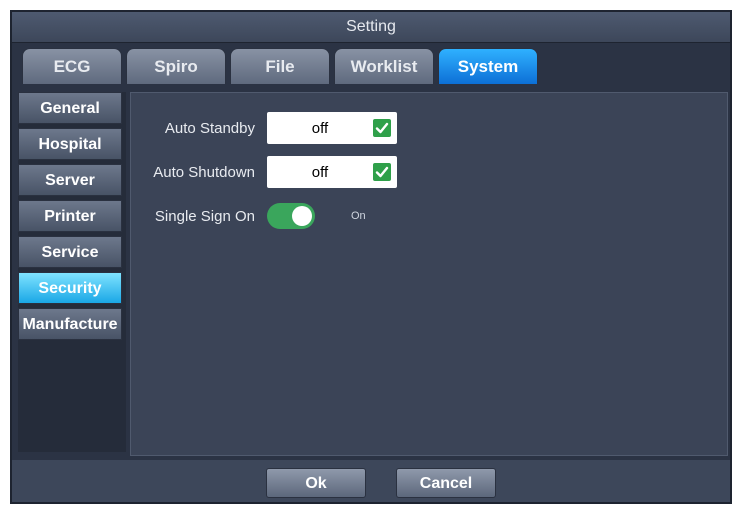  I want to click on single-sign-on-row: Single Sign On On, so click(248, 216).